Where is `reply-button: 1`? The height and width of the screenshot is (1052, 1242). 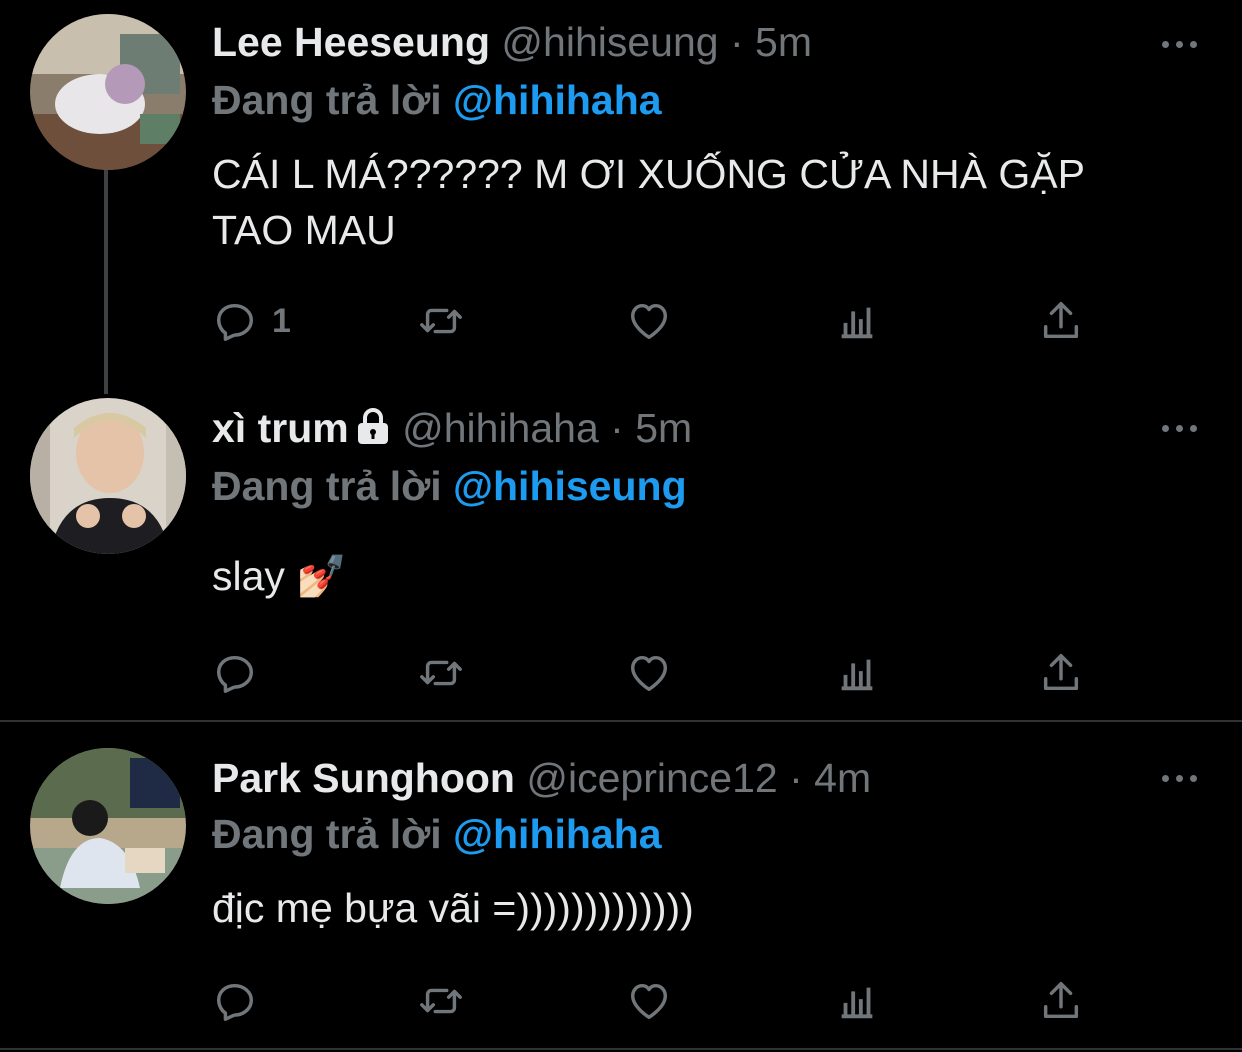 reply-button: 1 is located at coordinates (251, 321).